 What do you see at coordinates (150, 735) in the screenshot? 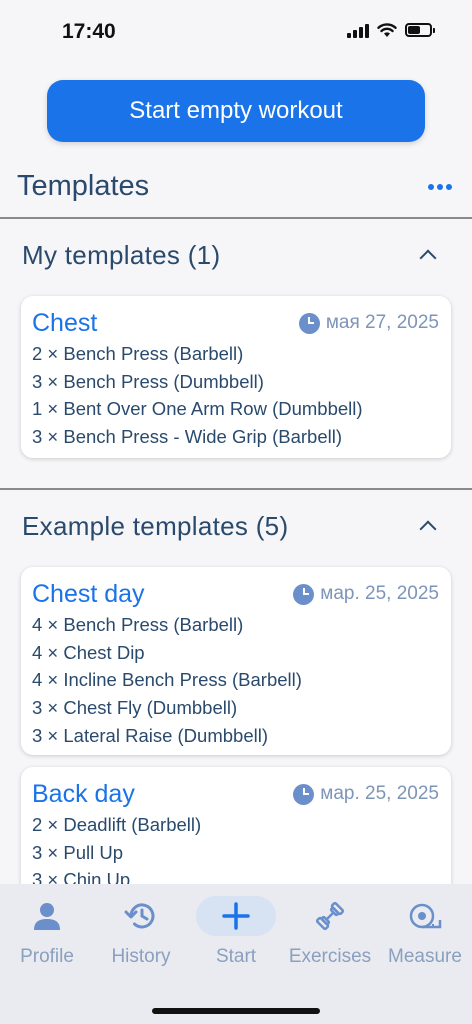
I see `exercise-line: 3 × Lateral Raise (Dumbbell)` at bounding box center [150, 735].